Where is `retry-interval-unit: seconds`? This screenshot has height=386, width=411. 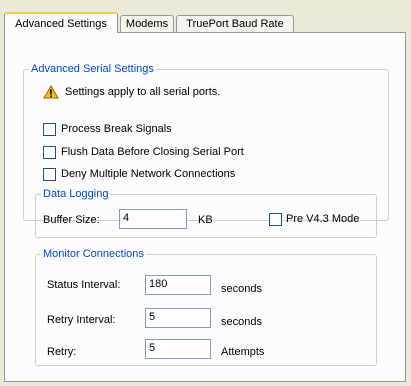
retry-interval-unit: seconds is located at coordinates (241, 322).